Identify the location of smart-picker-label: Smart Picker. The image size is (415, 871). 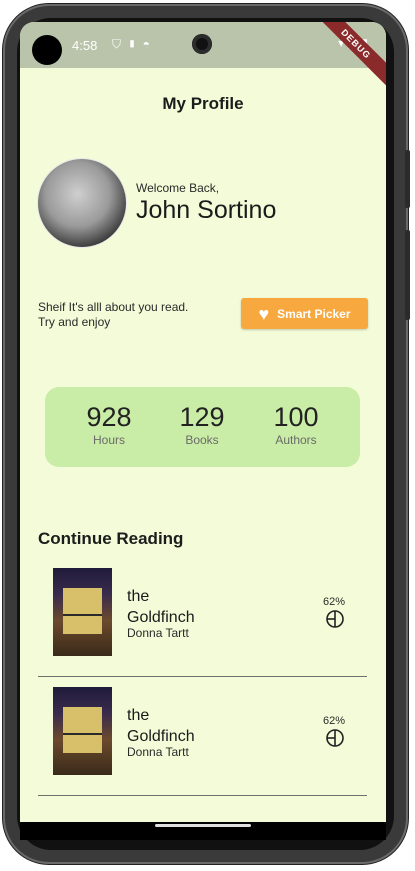
(314, 313).